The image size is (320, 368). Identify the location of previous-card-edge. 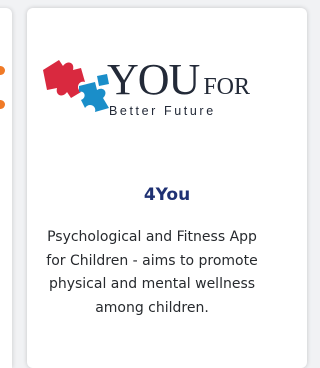
(6, 188).